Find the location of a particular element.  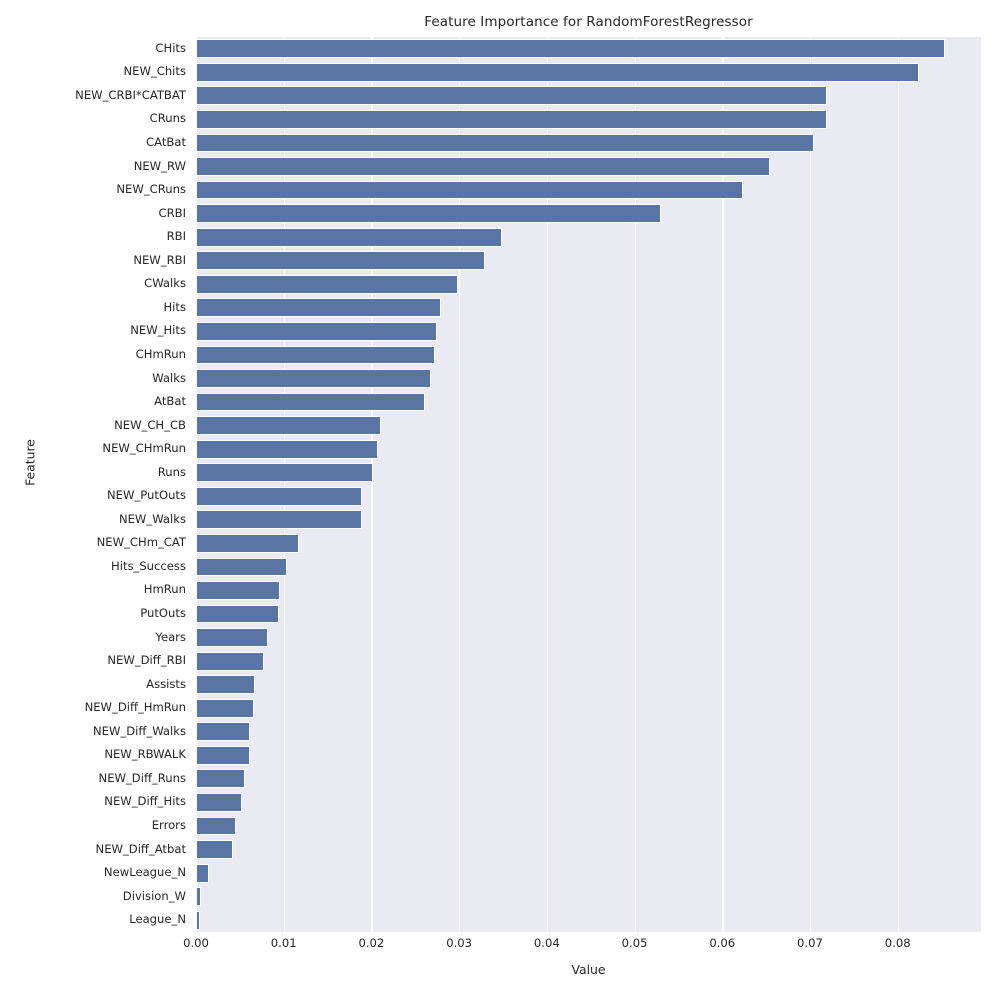

x-axis-tick-label: 0.08 is located at coordinates (897, 943).